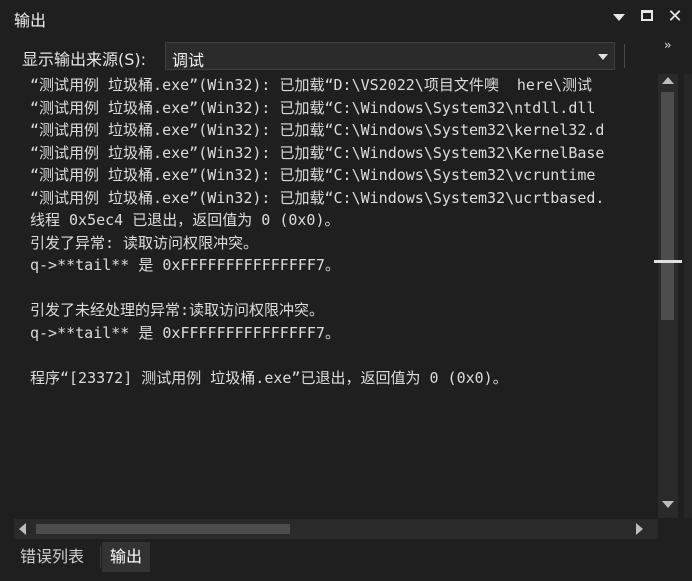 This screenshot has width=692, height=581. What do you see at coordinates (100, 557) in the screenshot?
I see `tab-divider` at bounding box center [100, 557].